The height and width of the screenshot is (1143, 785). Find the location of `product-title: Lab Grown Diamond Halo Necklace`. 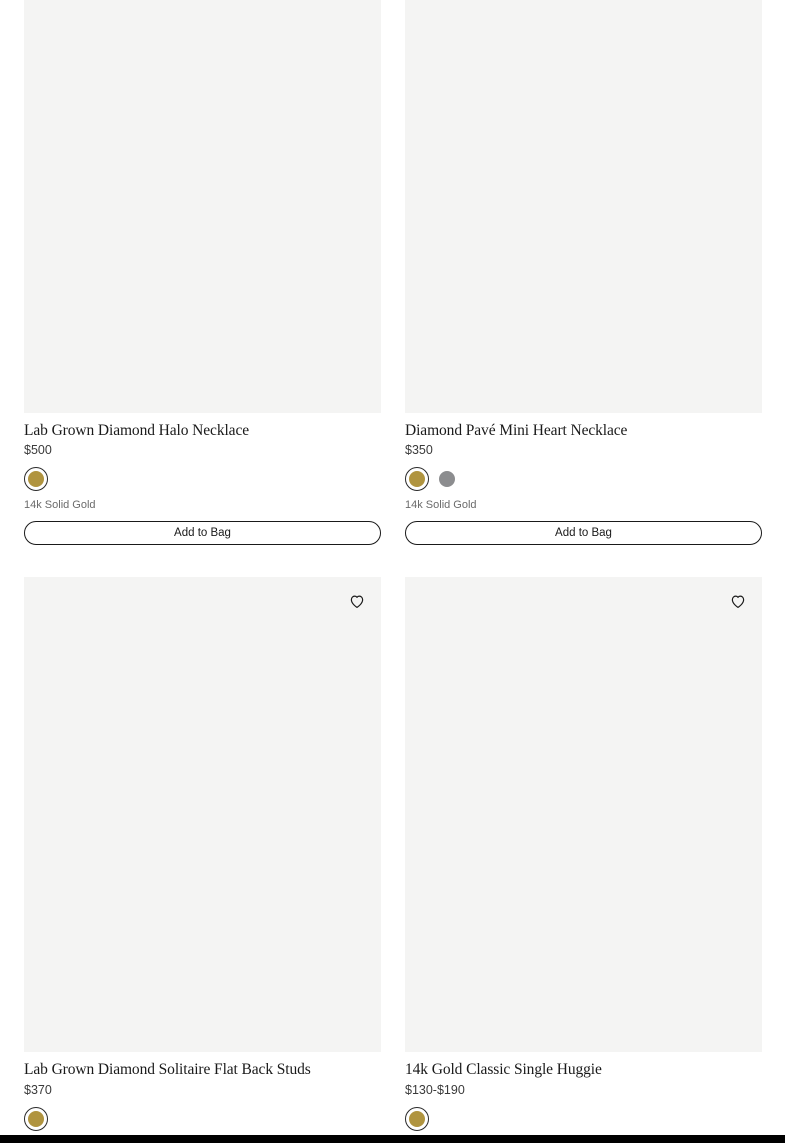

product-title: Lab Grown Diamond Halo Necklace is located at coordinates (136, 431).